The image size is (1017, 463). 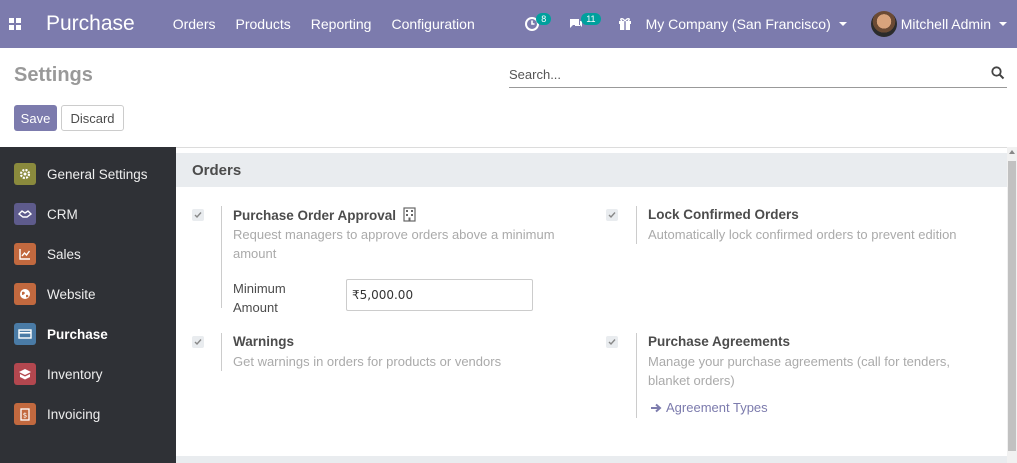 What do you see at coordinates (71, 294) in the screenshot?
I see `sidebar-item-label: Website` at bounding box center [71, 294].